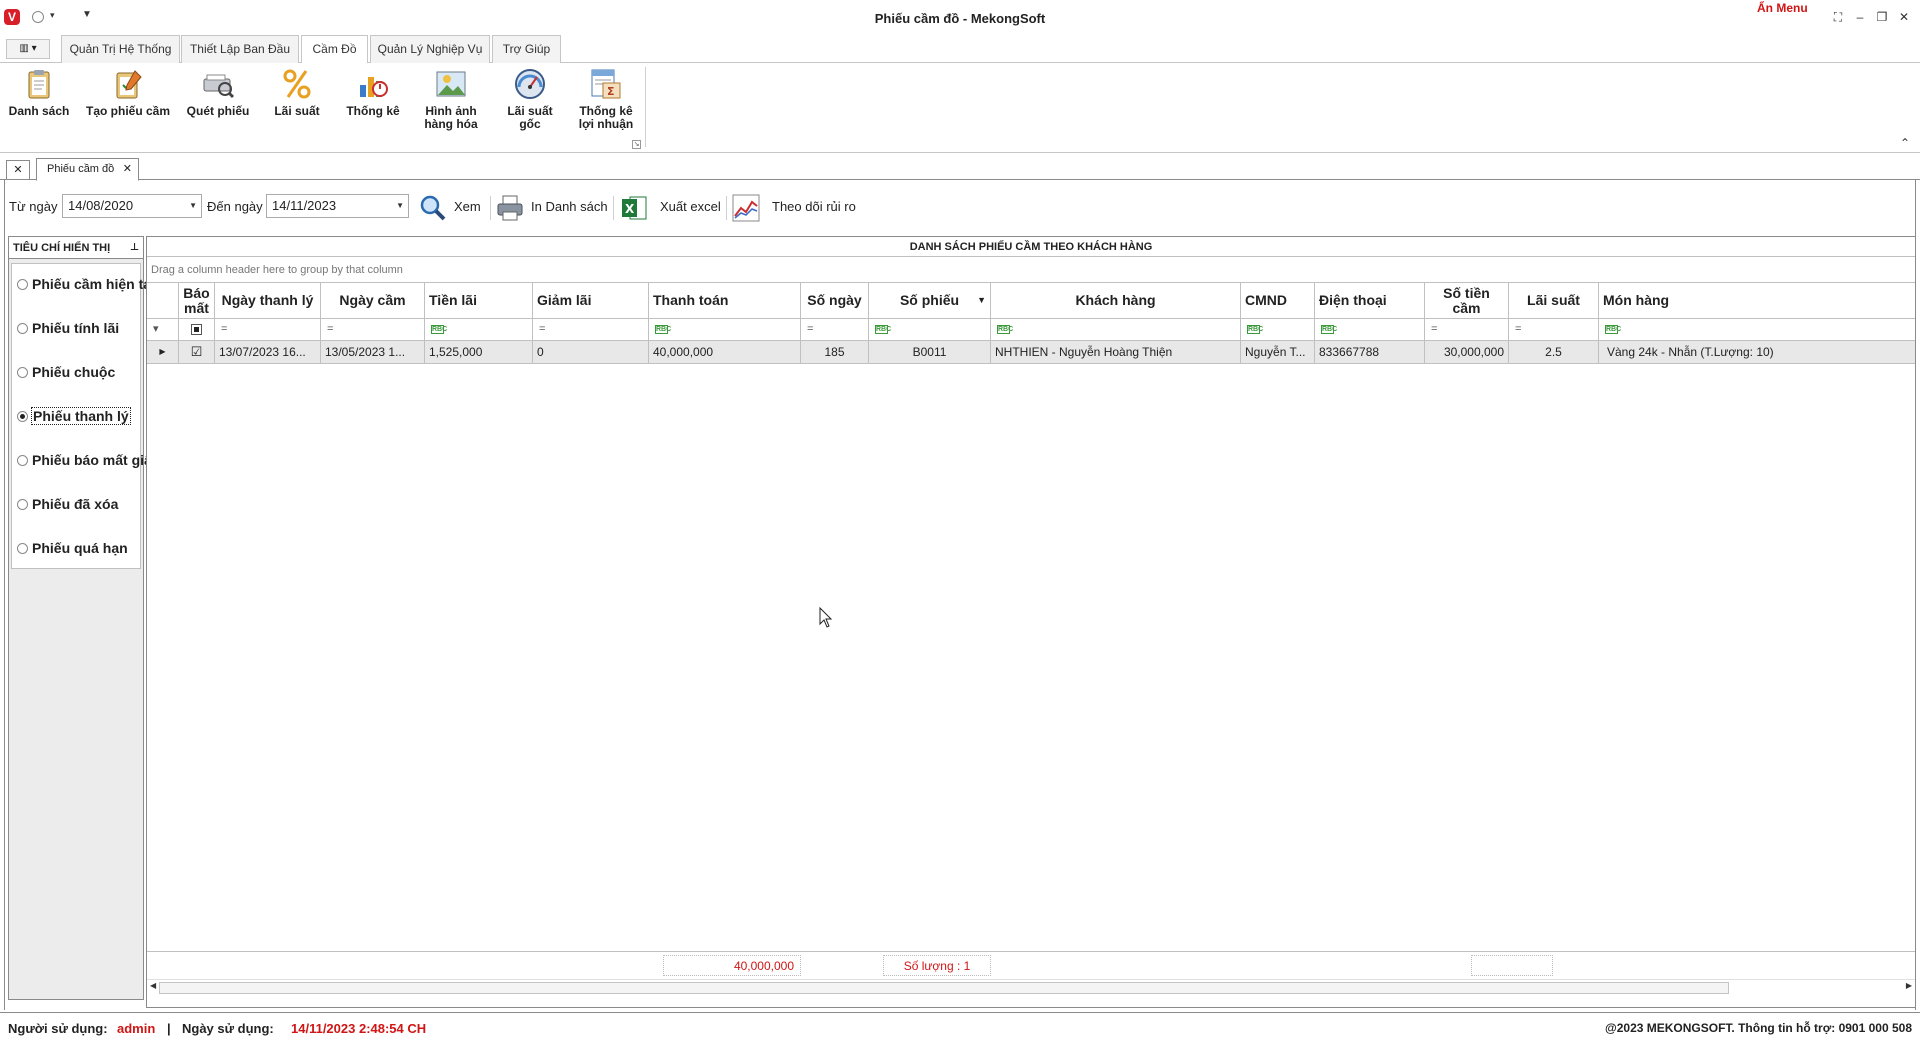  Describe the element at coordinates (1370, 329) in the screenshot. I see `filter-dien-thoai: RBC` at that location.